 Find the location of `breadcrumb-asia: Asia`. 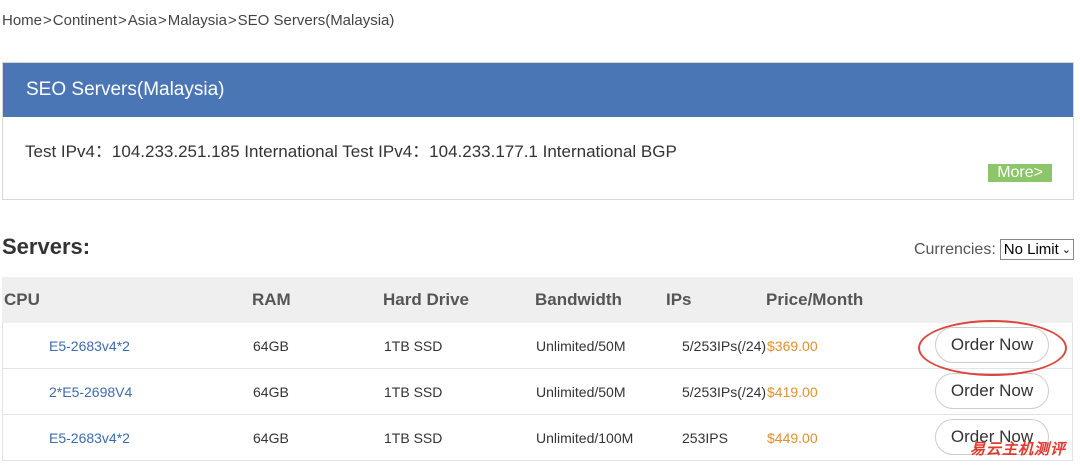

breadcrumb-asia: Asia is located at coordinates (142, 20).